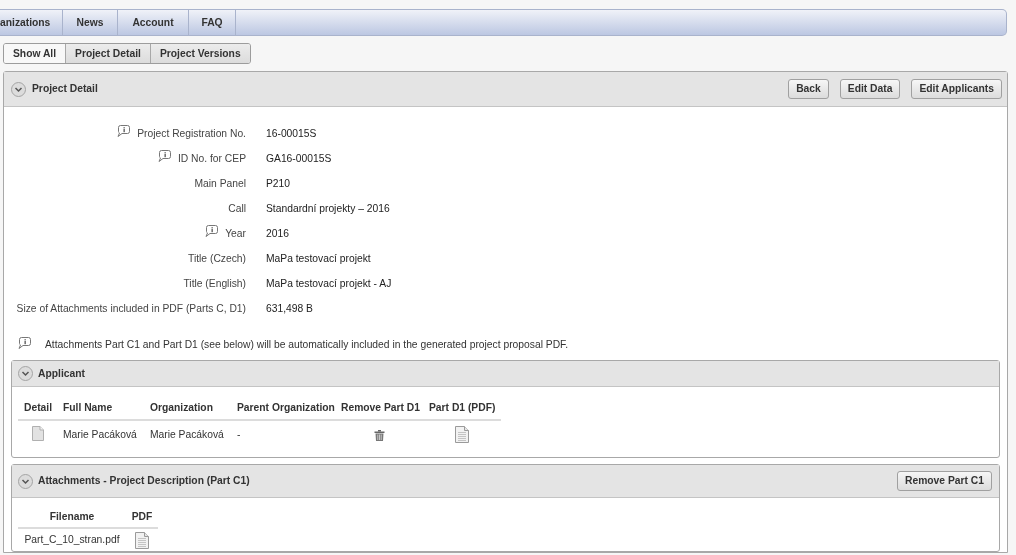 This screenshot has width=1016, height=555. What do you see at coordinates (220, 183) in the screenshot?
I see `field-label: Main Panel` at bounding box center [220, 183].